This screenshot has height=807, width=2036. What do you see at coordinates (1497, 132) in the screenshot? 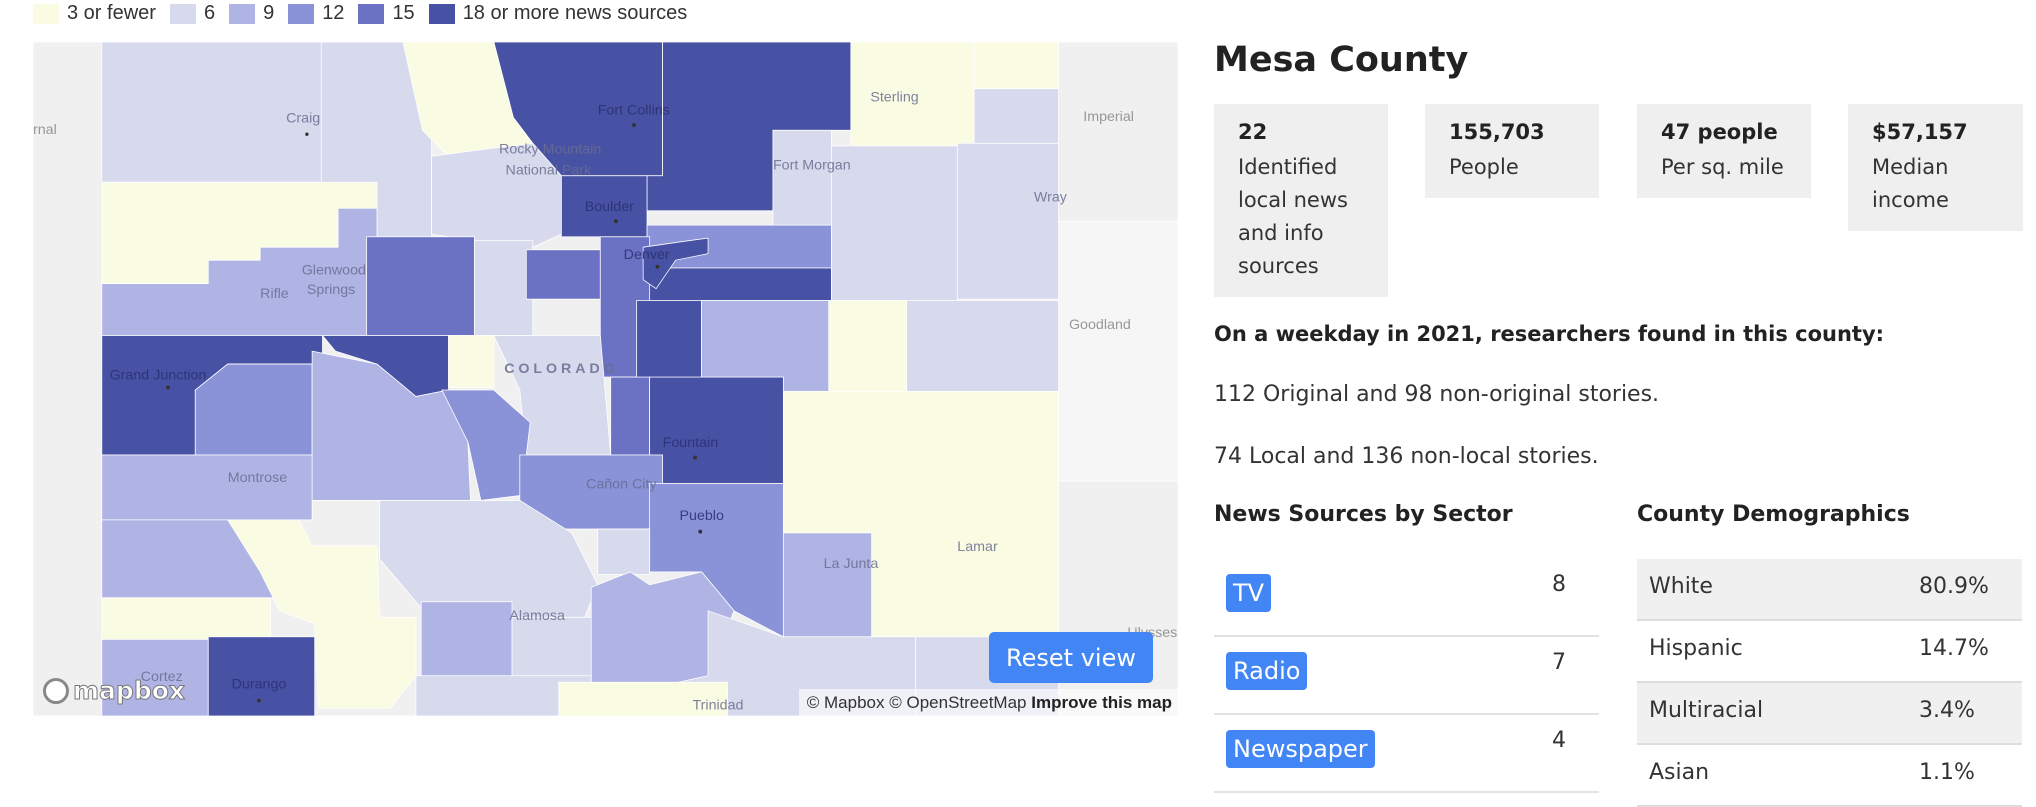
I see `stat-value: 155,703` at bounding box center [1497, 132].